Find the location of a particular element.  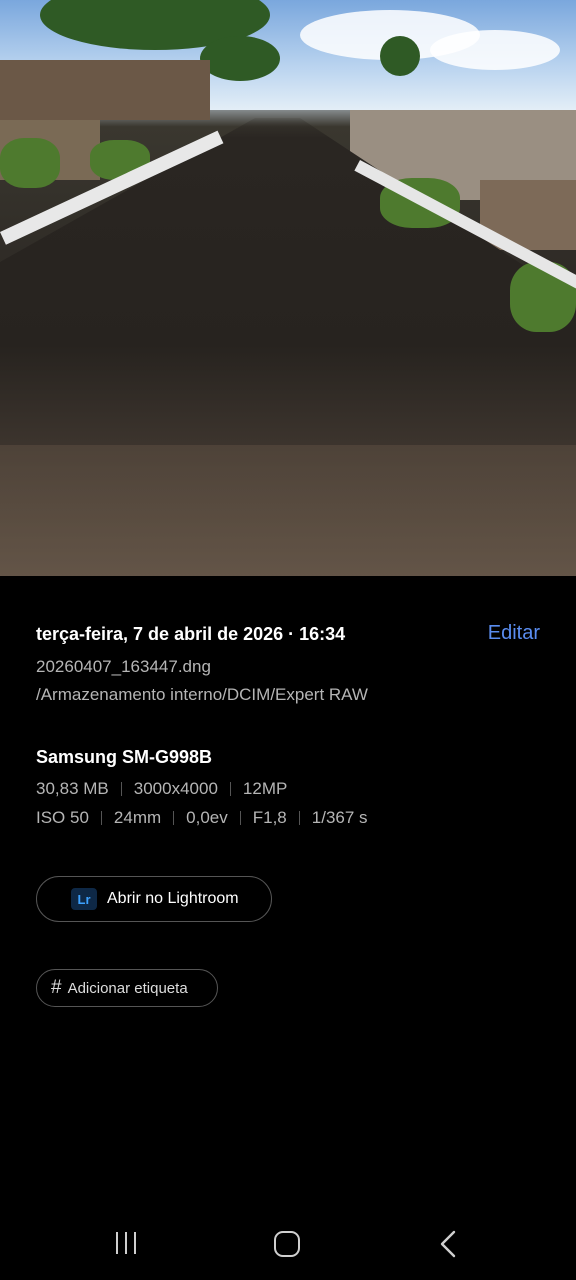

file-specs-row: 30,83 MB 3000x4000 12MP is located at coordinates (161, 789).